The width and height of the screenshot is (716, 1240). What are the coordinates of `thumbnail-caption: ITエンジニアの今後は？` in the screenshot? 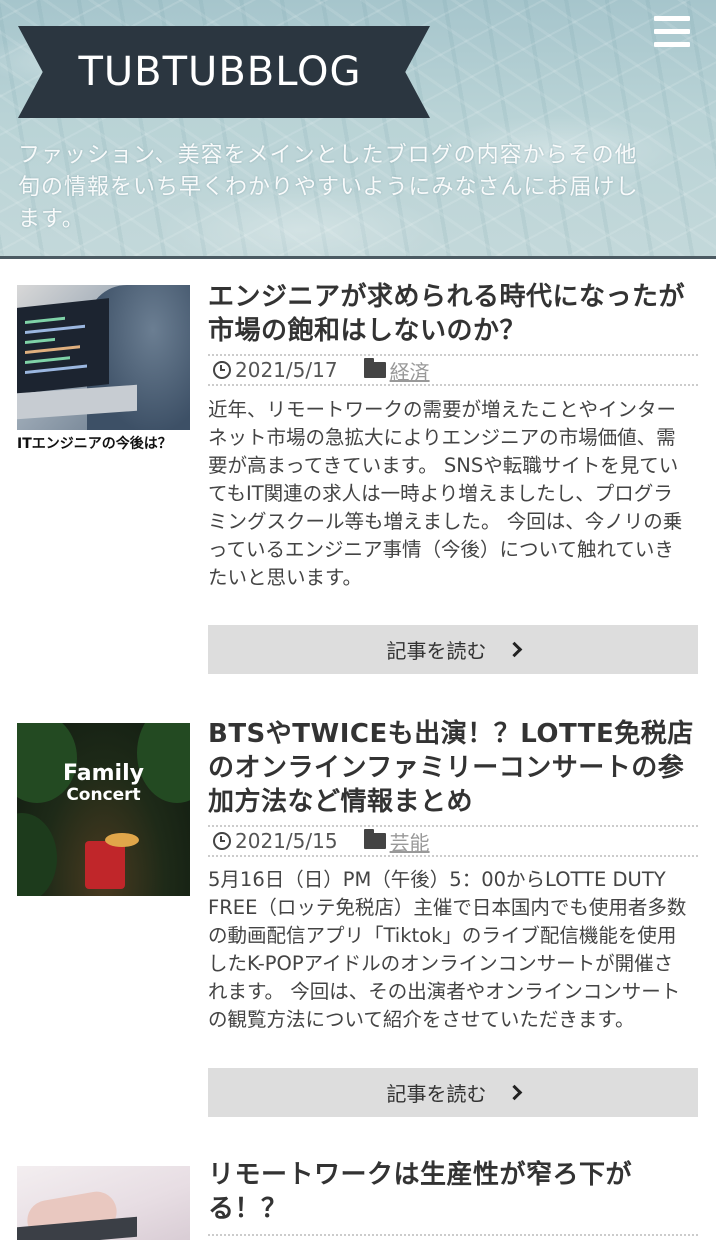 It's located at (103, 444).